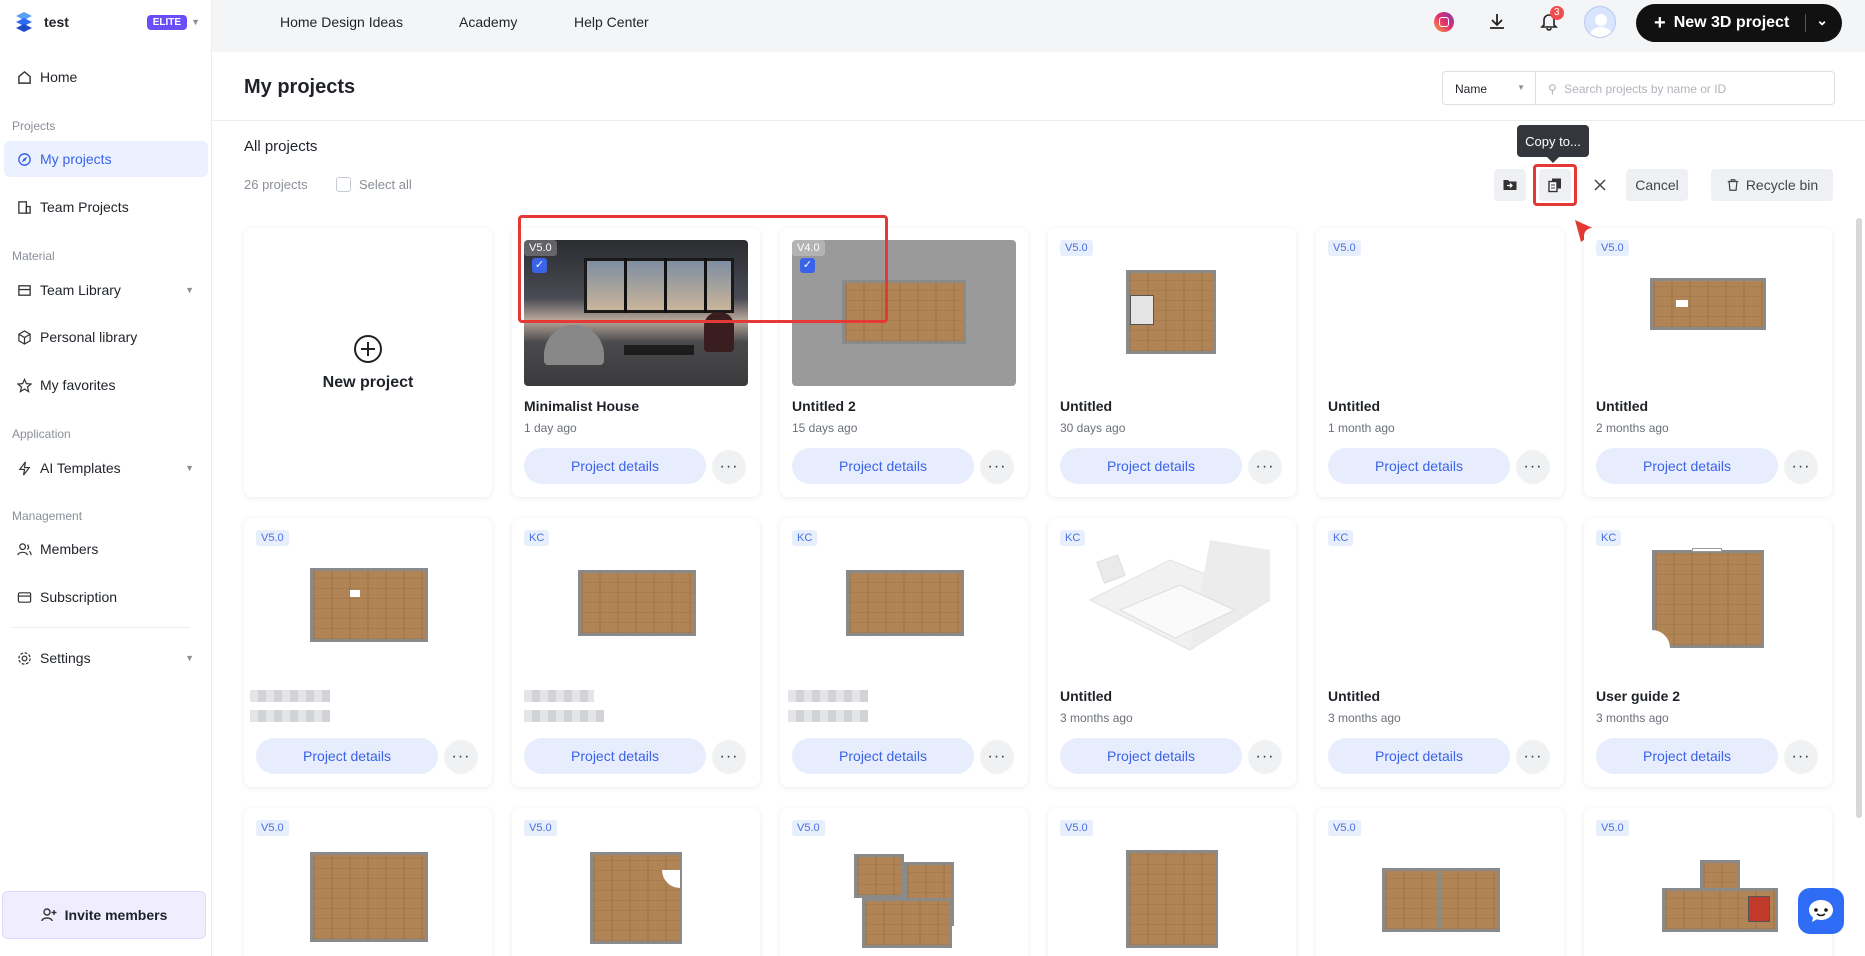 The image size is (1865, 956). Describe the element at coordinates (281, 146) in the screenshot. I see `section-title: All projects` at that location.